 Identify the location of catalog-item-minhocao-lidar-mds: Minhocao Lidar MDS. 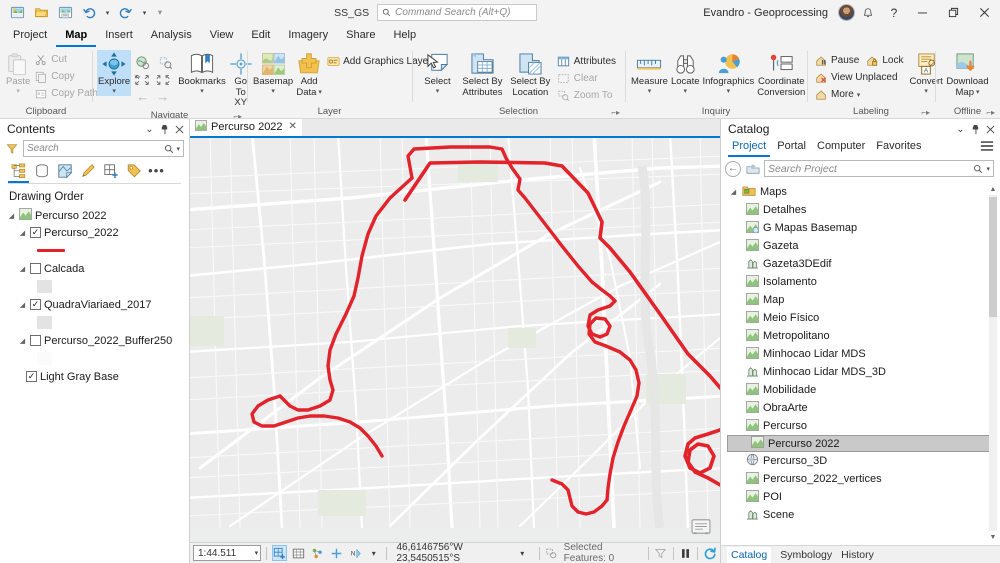
(860, 354).